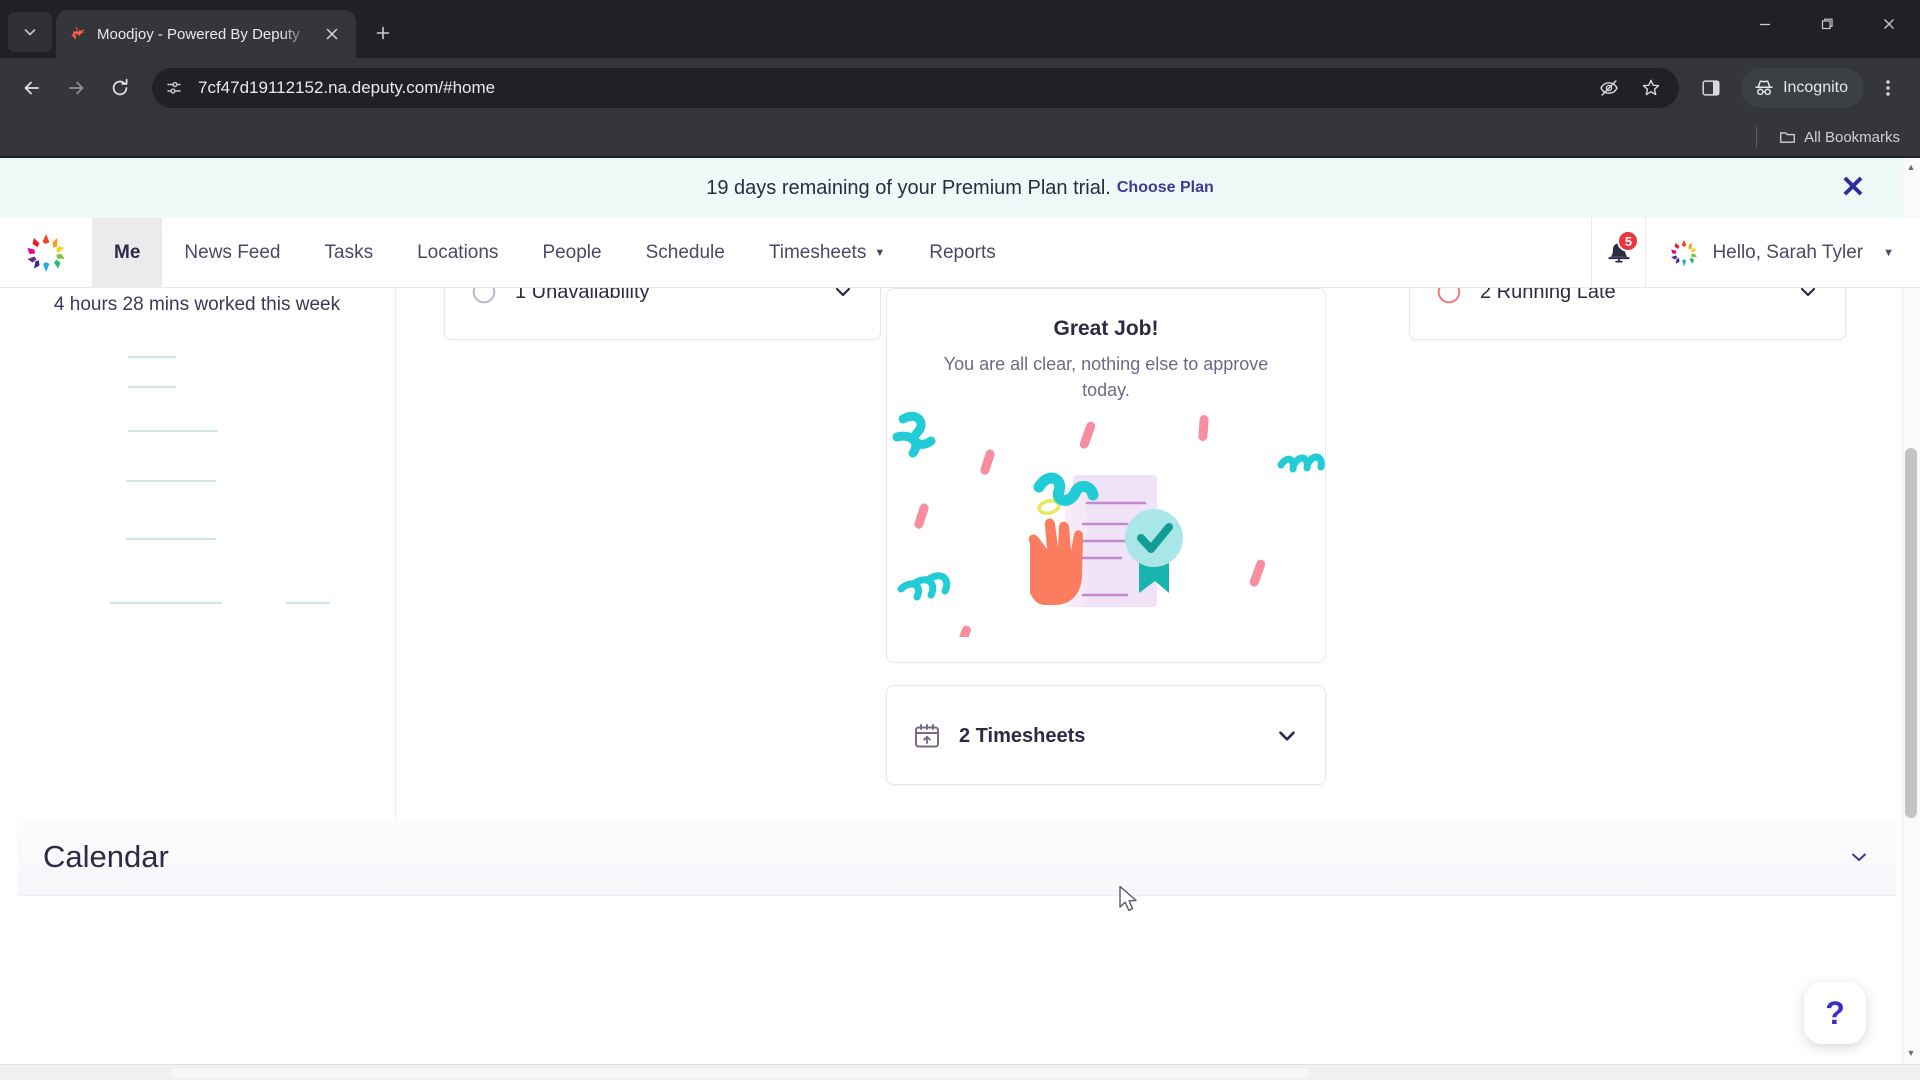 The image size is (1920, 1080). What do you see at coordinates (78, 34) in the screenshot?
I see `deputy-favicon-icon` at bounding box center [78, 34].